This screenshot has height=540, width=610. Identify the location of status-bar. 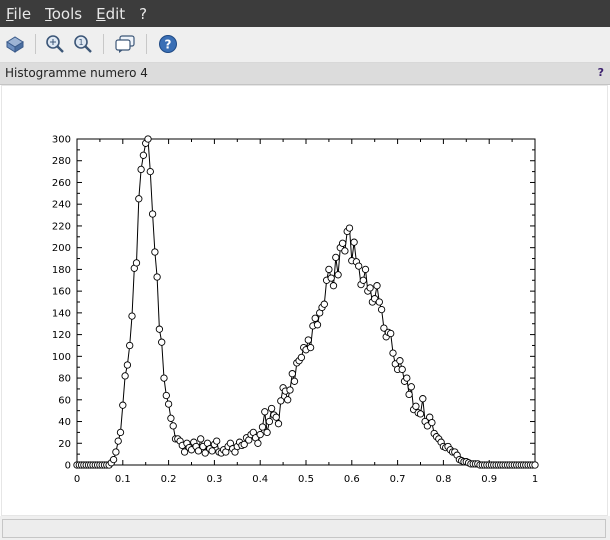
(305, 528).